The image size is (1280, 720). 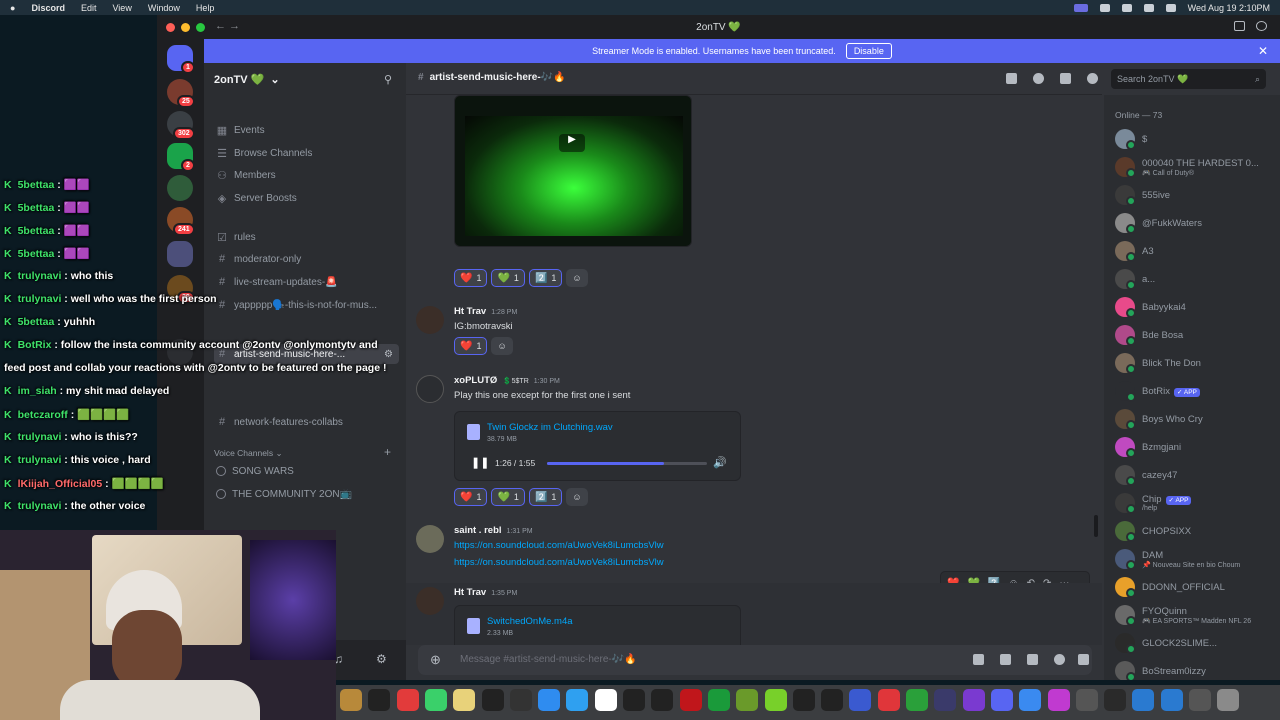 What do you see at coordinates (1197, 391) in the screenshot?
I see `member-item: BotRix ✓ APP` at bounding box center [1197, 391].